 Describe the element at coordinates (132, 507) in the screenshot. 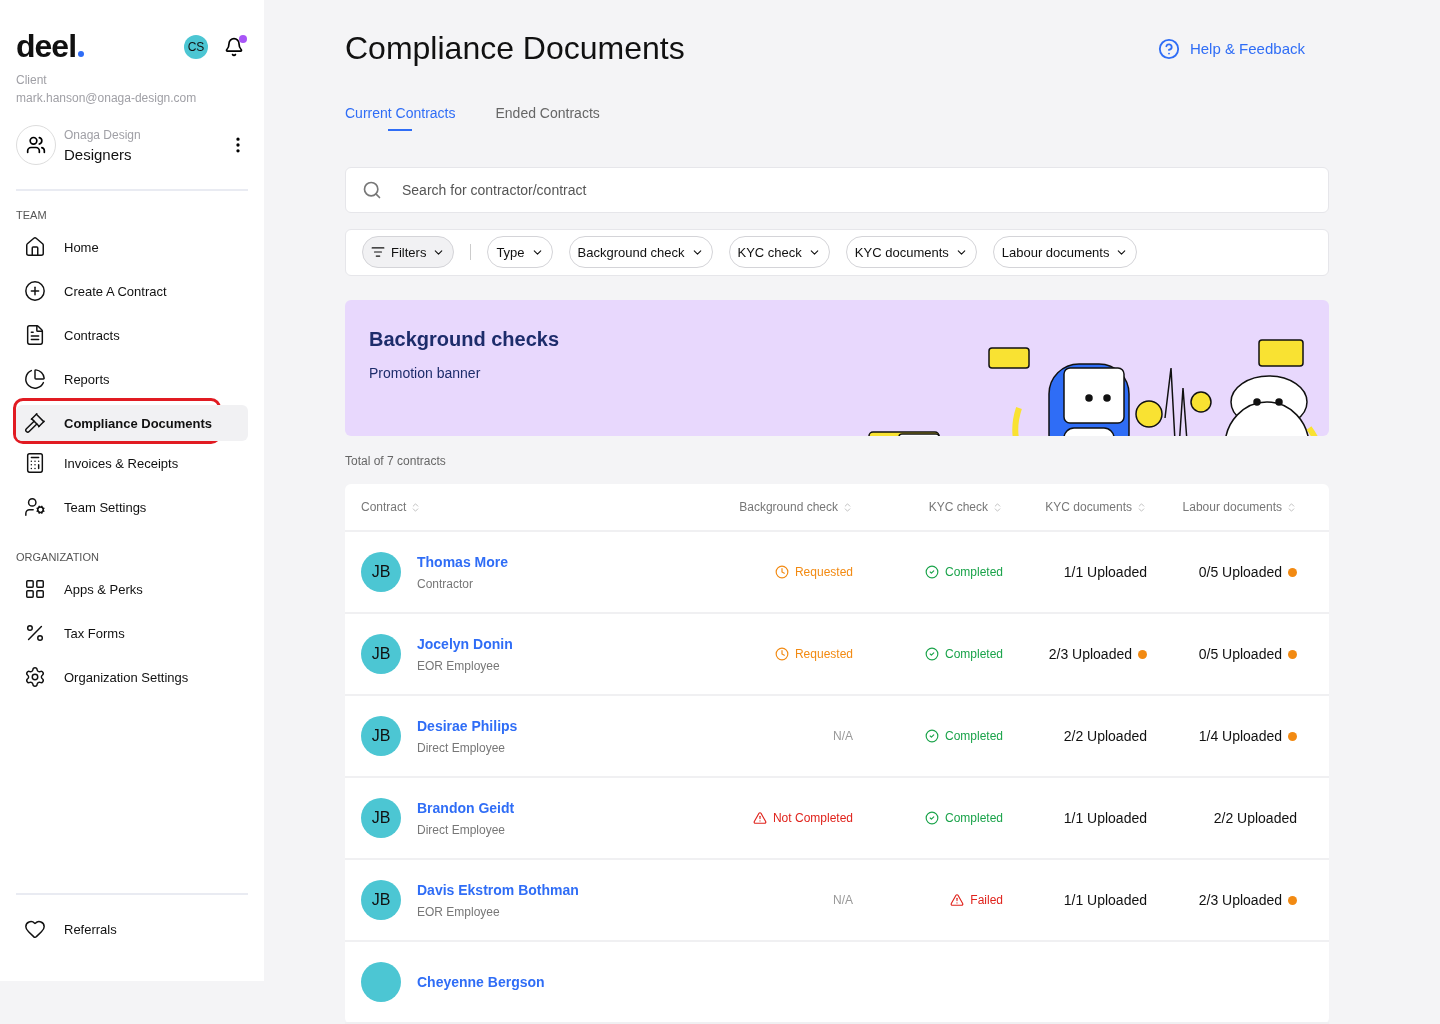

I see `sidebar-item: Team Settings` at that location.